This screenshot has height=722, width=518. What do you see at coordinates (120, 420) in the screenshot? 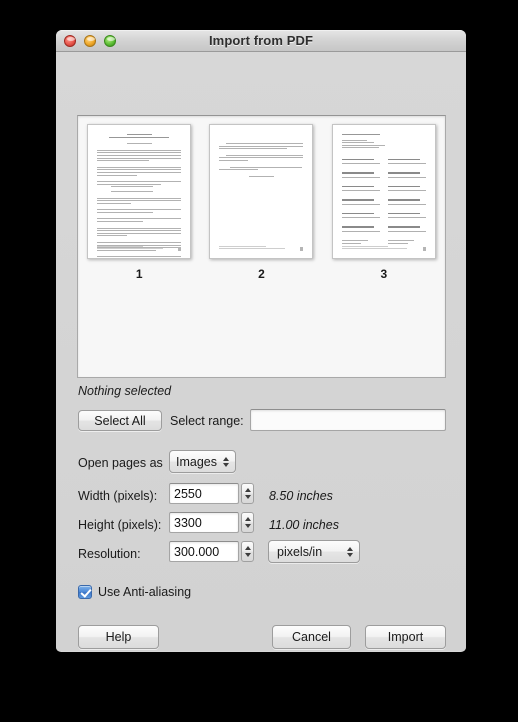
I see `select-all-button: Select All` at bounding box center [120, 420].